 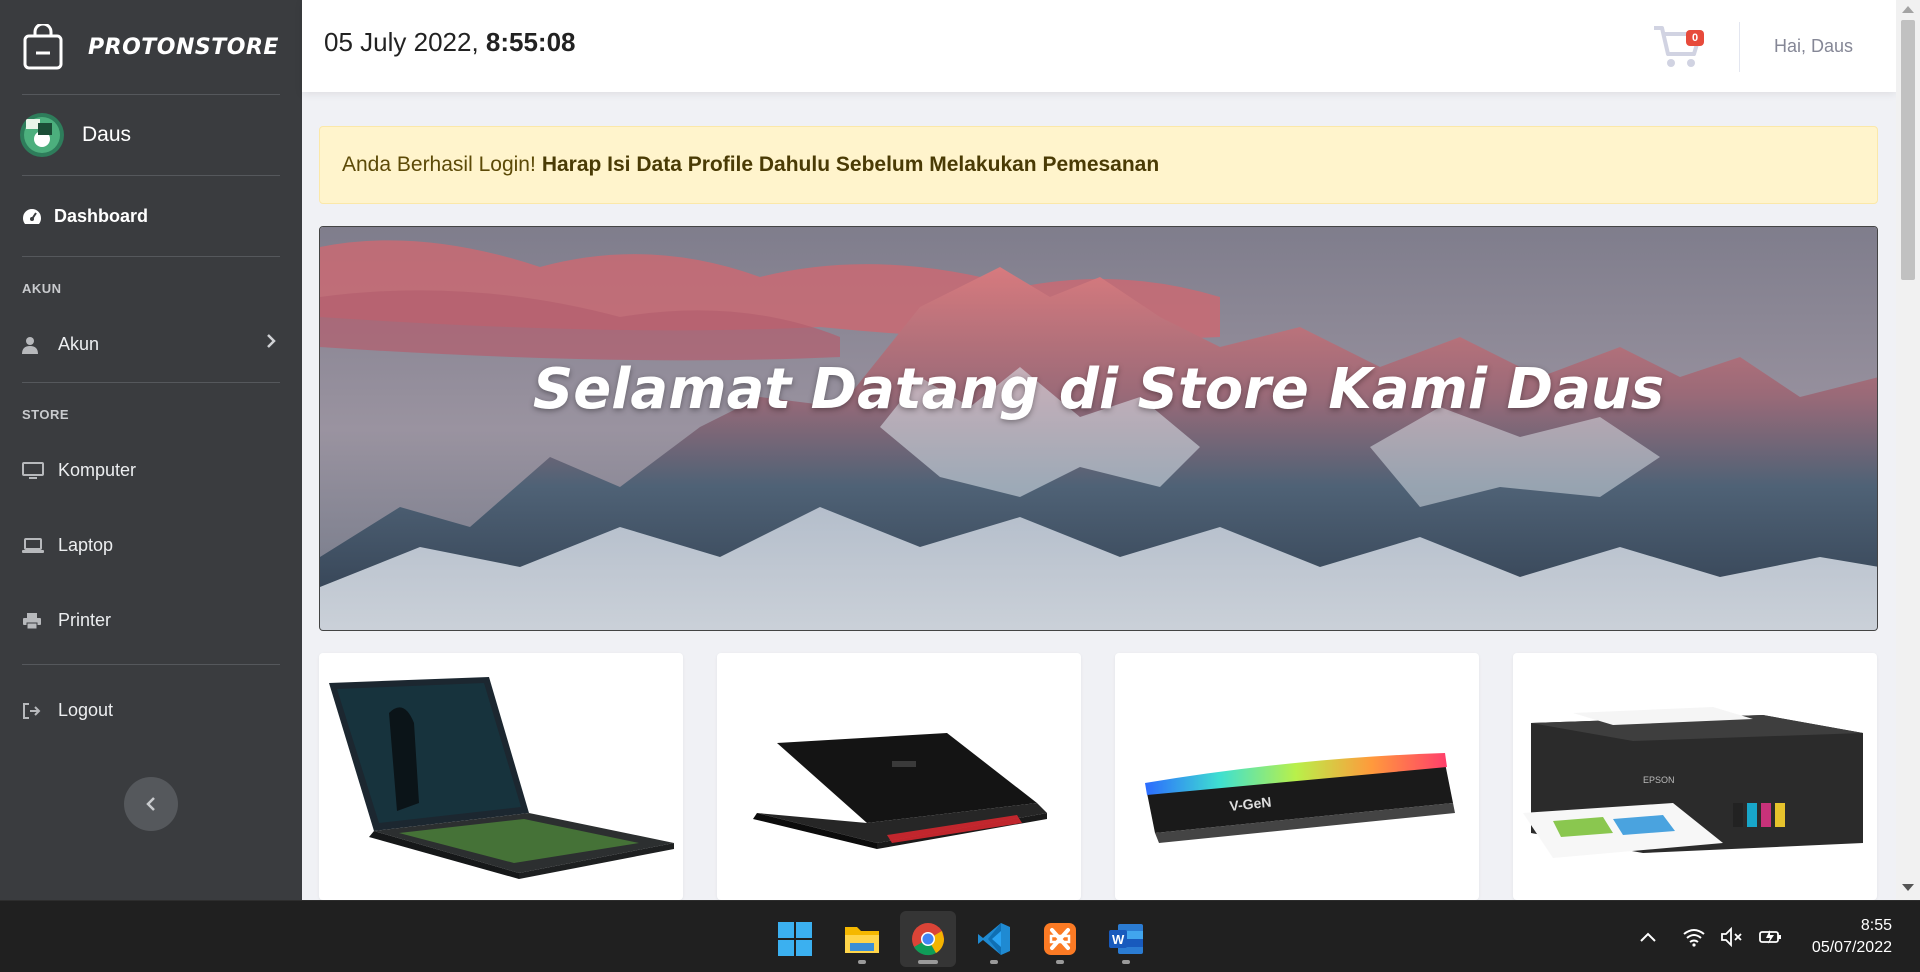 What do you see at coordinates (34, 711) in the screenshot?
I see `logout-icon` at bounding box center [34, 711].